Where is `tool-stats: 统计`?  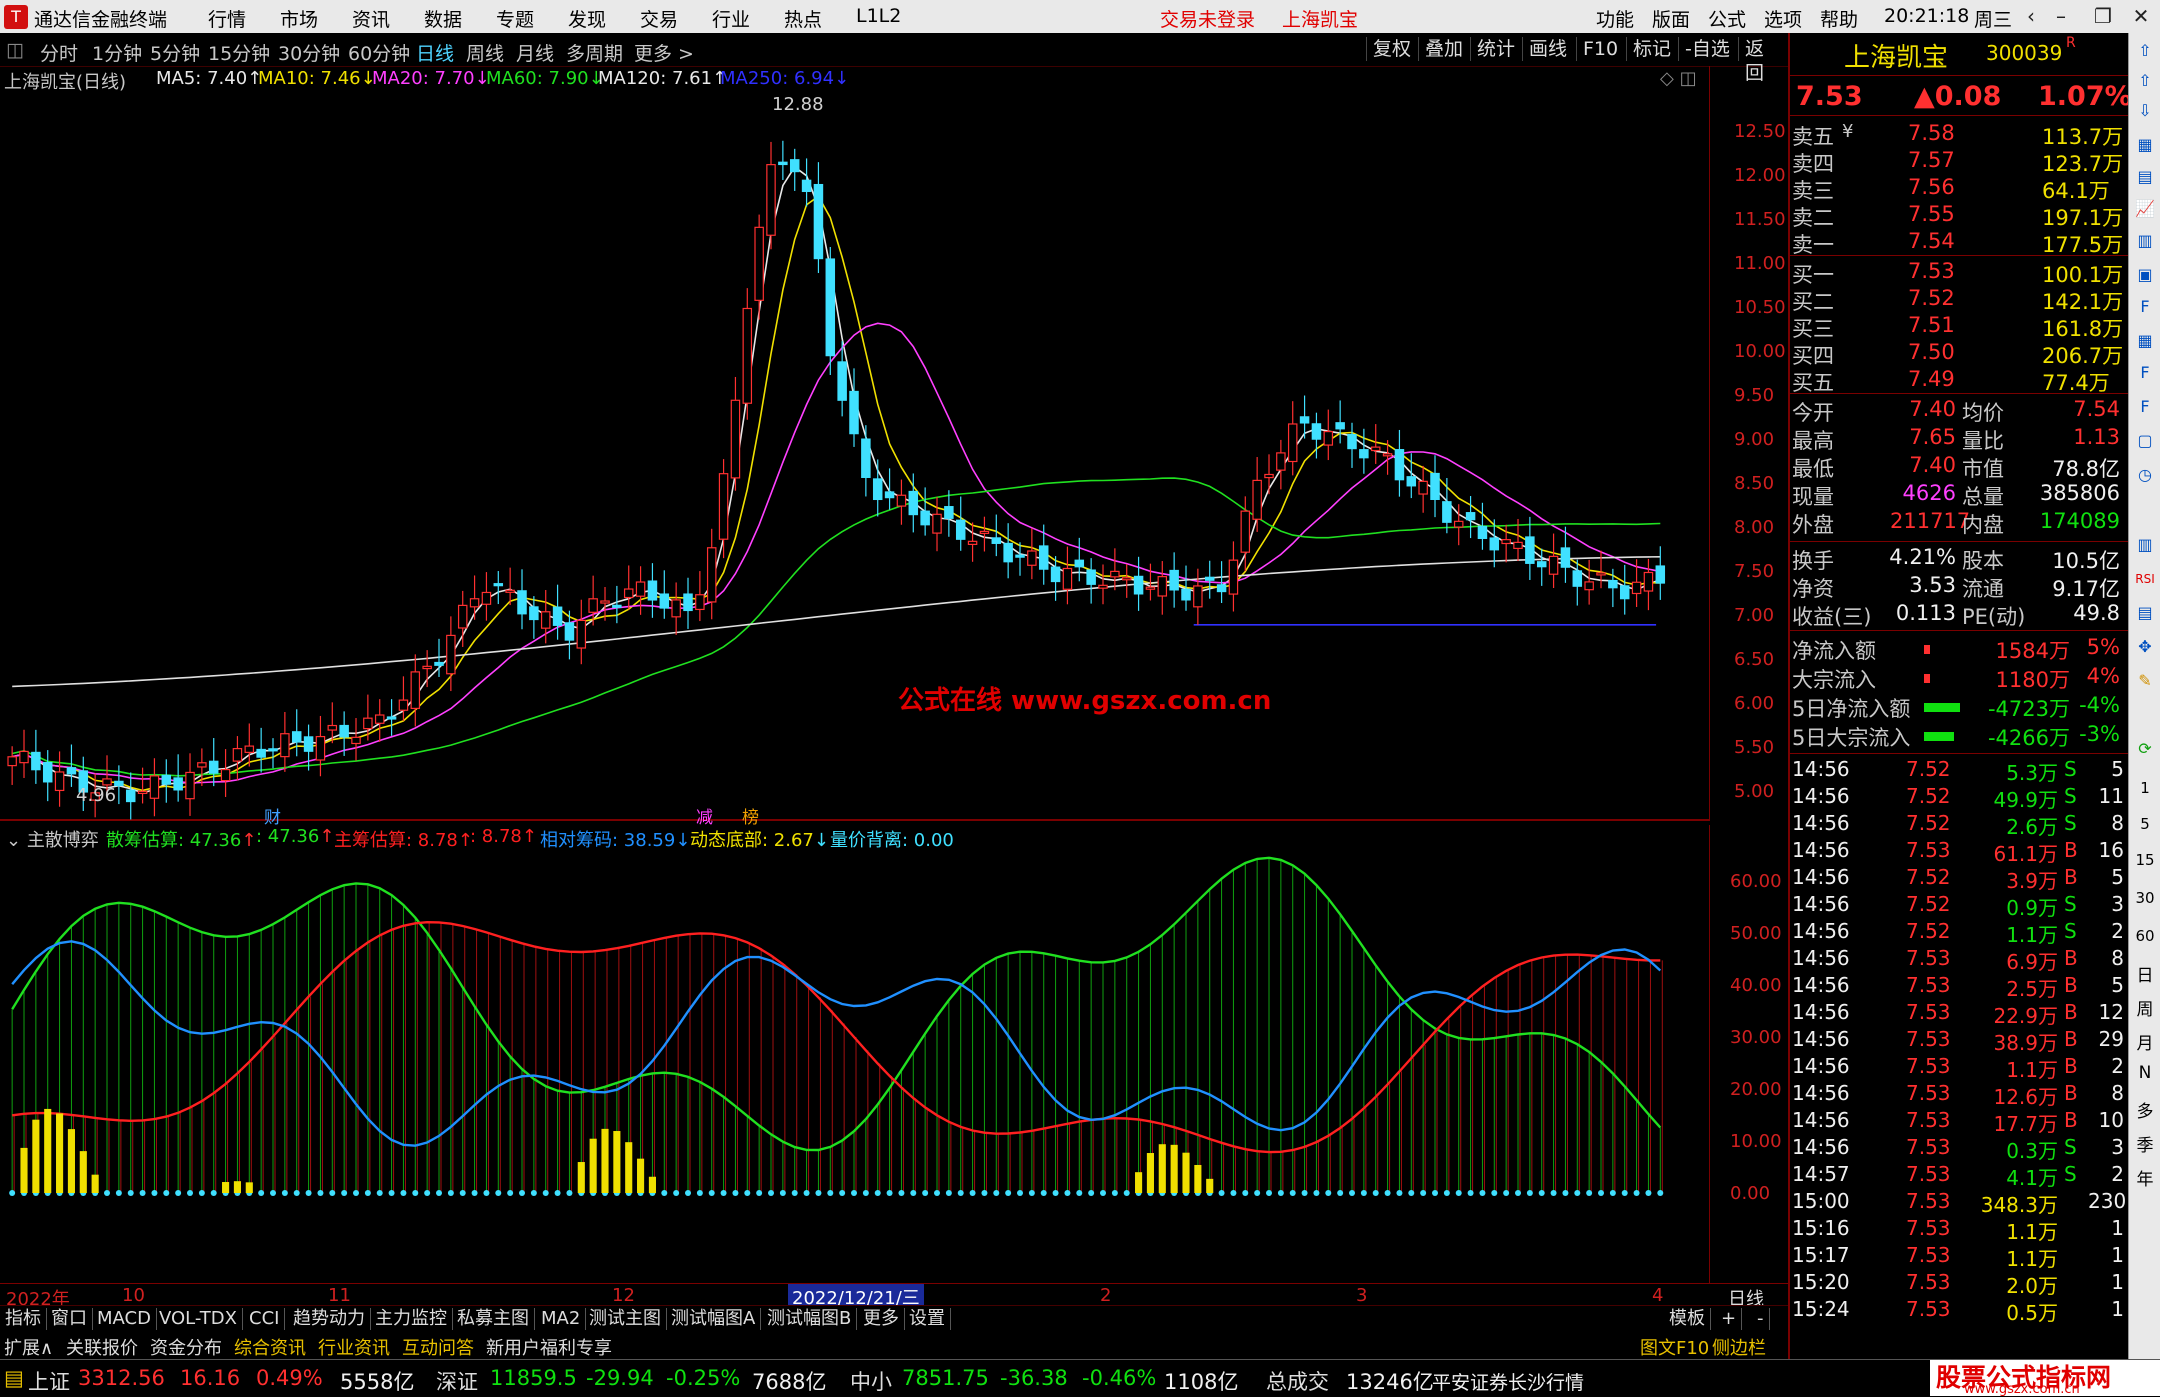
tool-stats: 统计 is located at coordinates (1495, 49).